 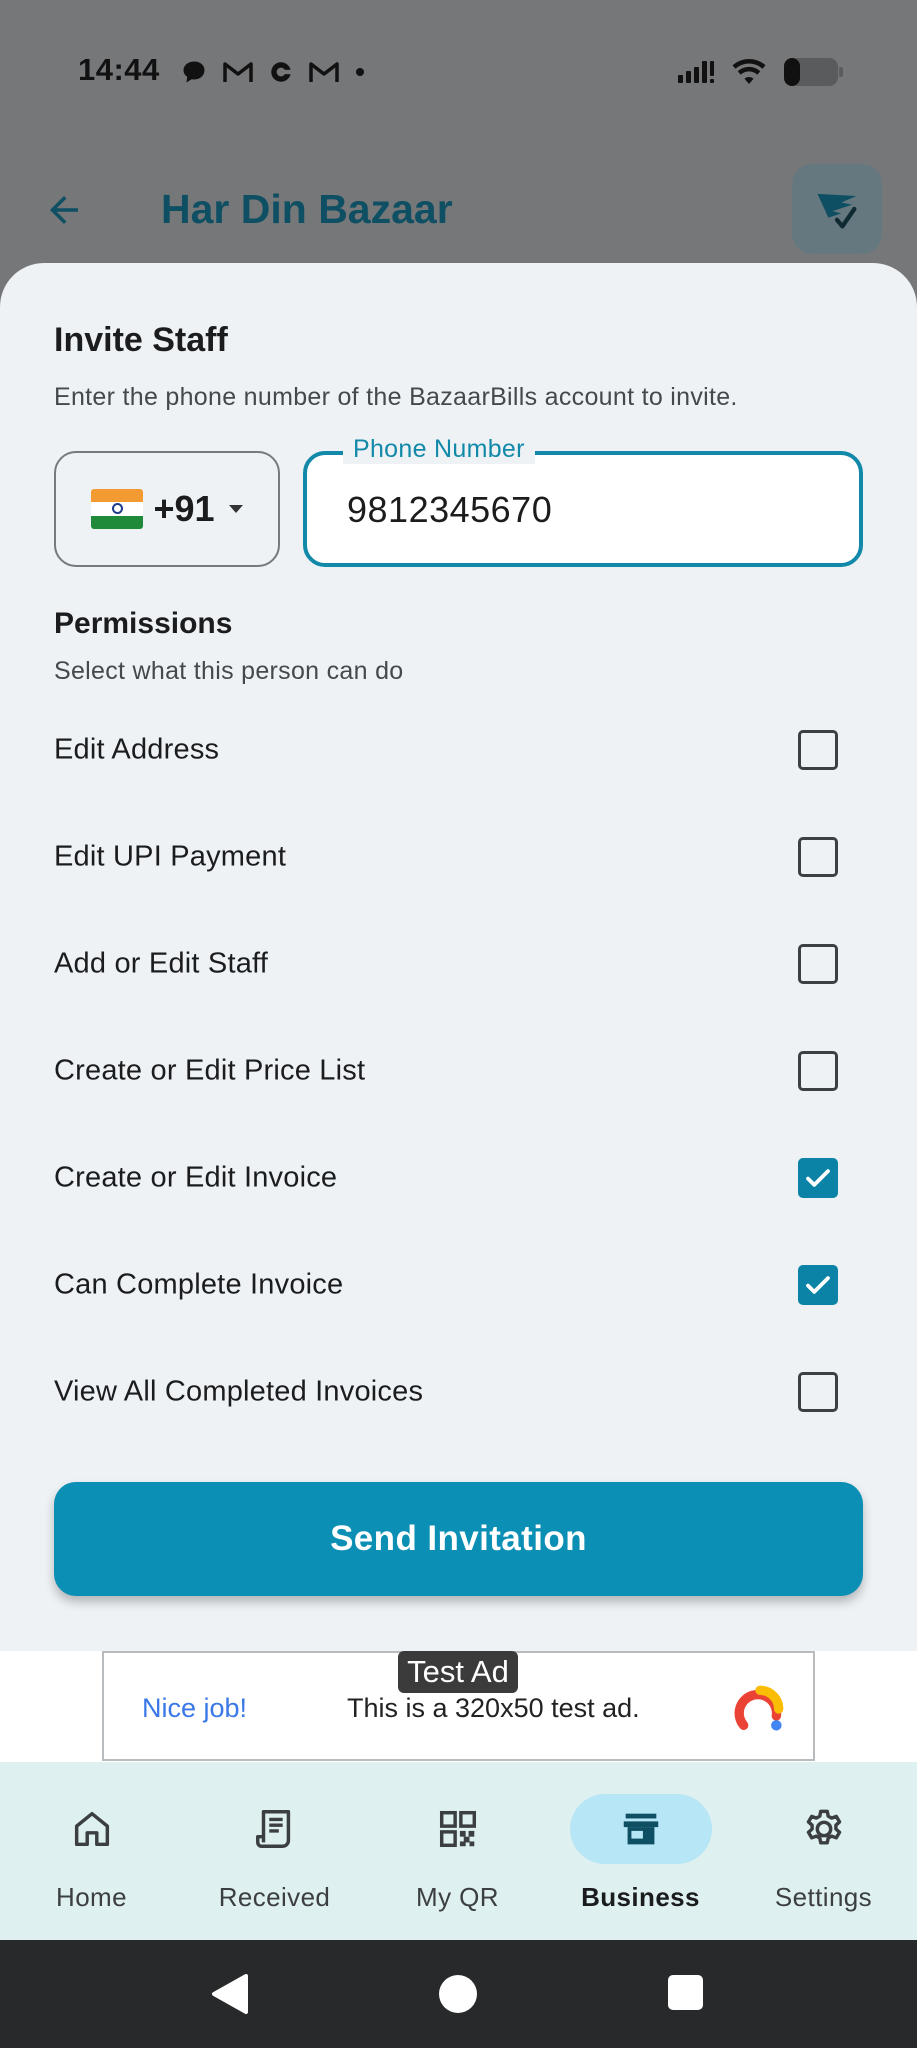 What do you see at coordinates (493, 1708) in the screenshot?
I see `ad-description: This is a 320x50 test ad.` at bounding box center [493, 1708].